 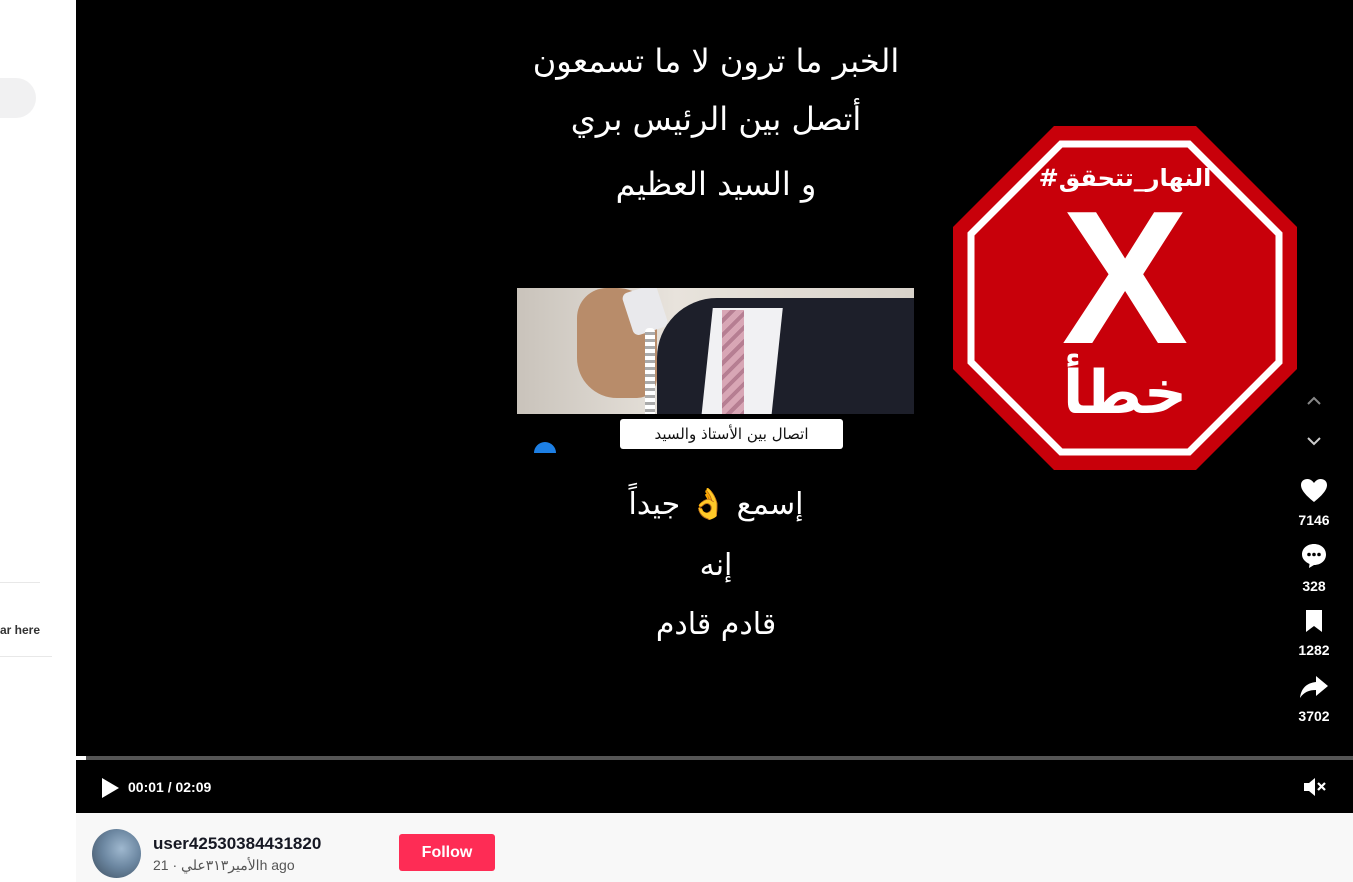 I want to click on like-count: 7146, so click(x=1314, y=520).